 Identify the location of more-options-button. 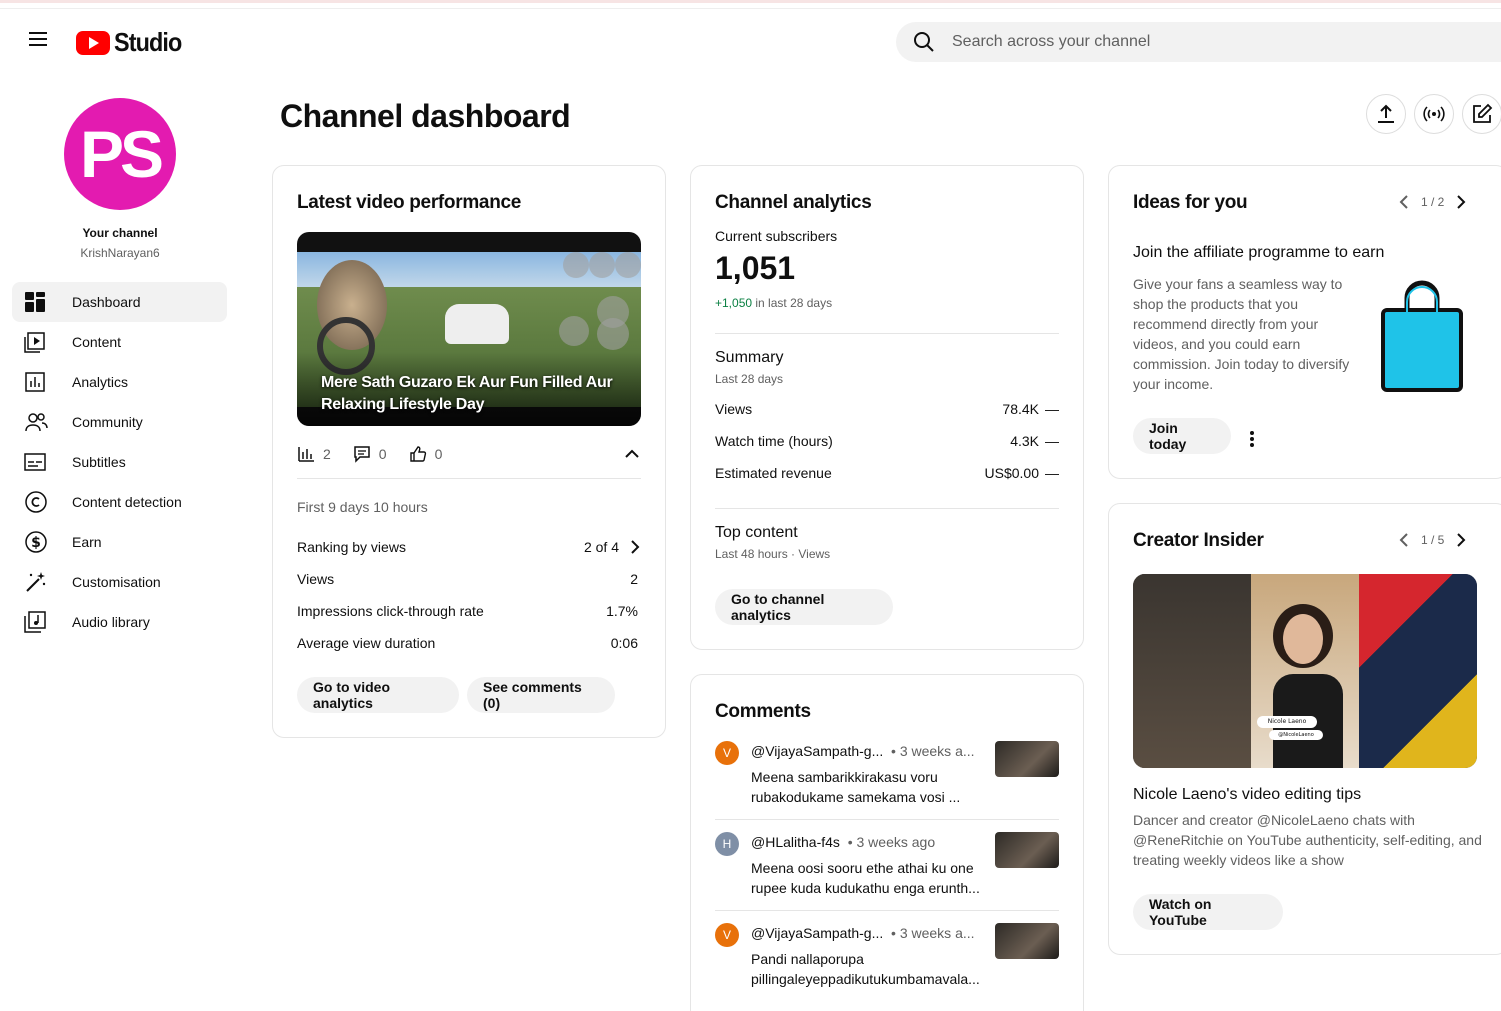
(1252, 441).